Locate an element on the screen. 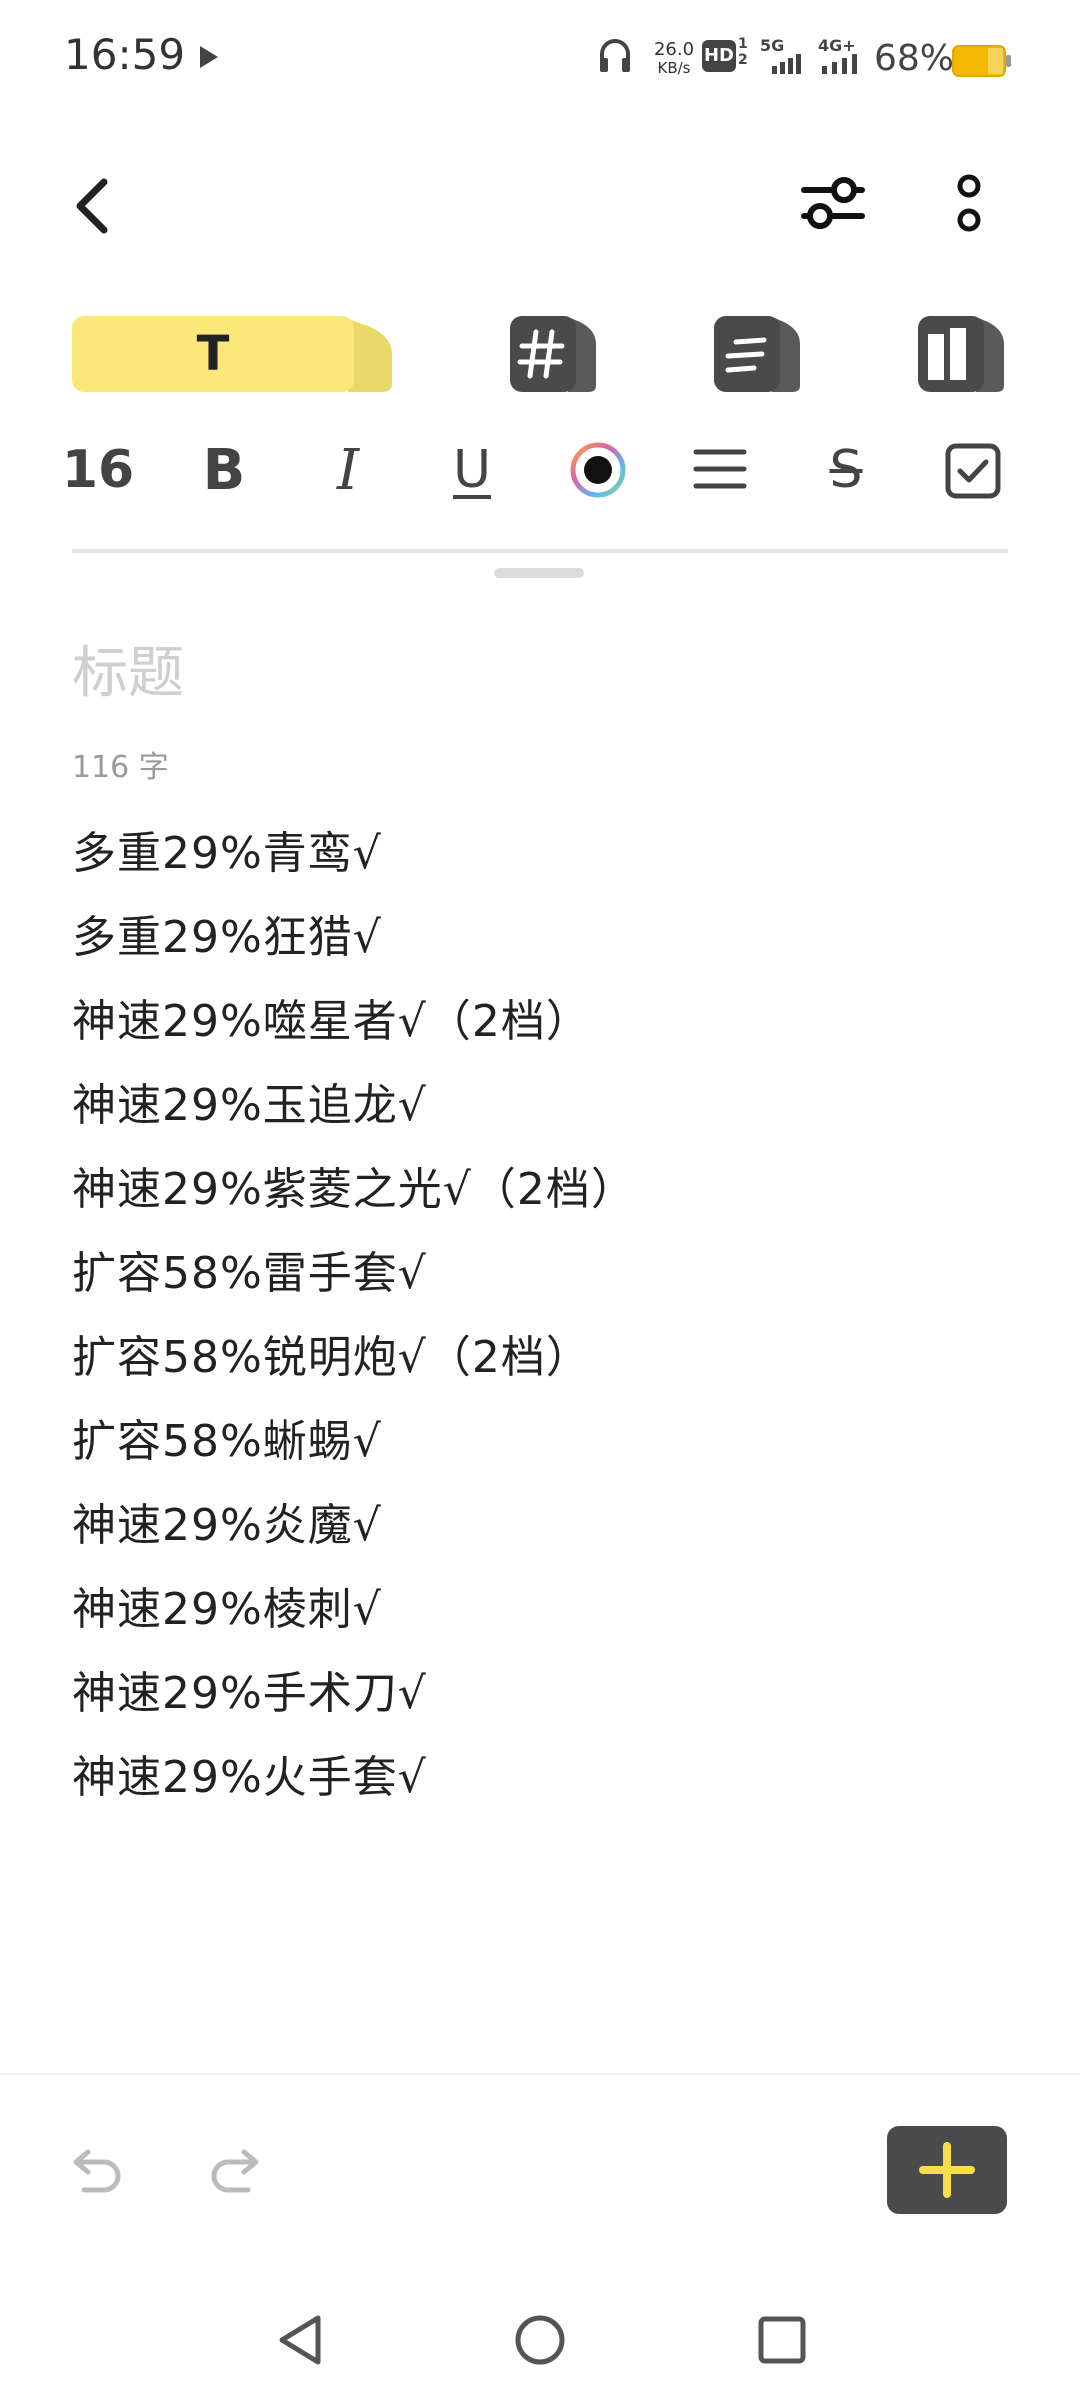 The image size is (1080, 2400). back-button is located at coordinates (92, 206).